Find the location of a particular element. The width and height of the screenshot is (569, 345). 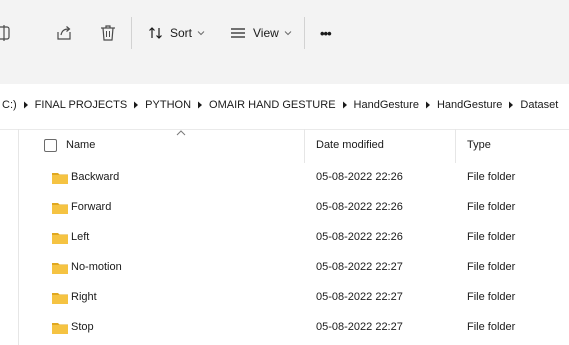

view-label: View is located at coordinates (266, 33).